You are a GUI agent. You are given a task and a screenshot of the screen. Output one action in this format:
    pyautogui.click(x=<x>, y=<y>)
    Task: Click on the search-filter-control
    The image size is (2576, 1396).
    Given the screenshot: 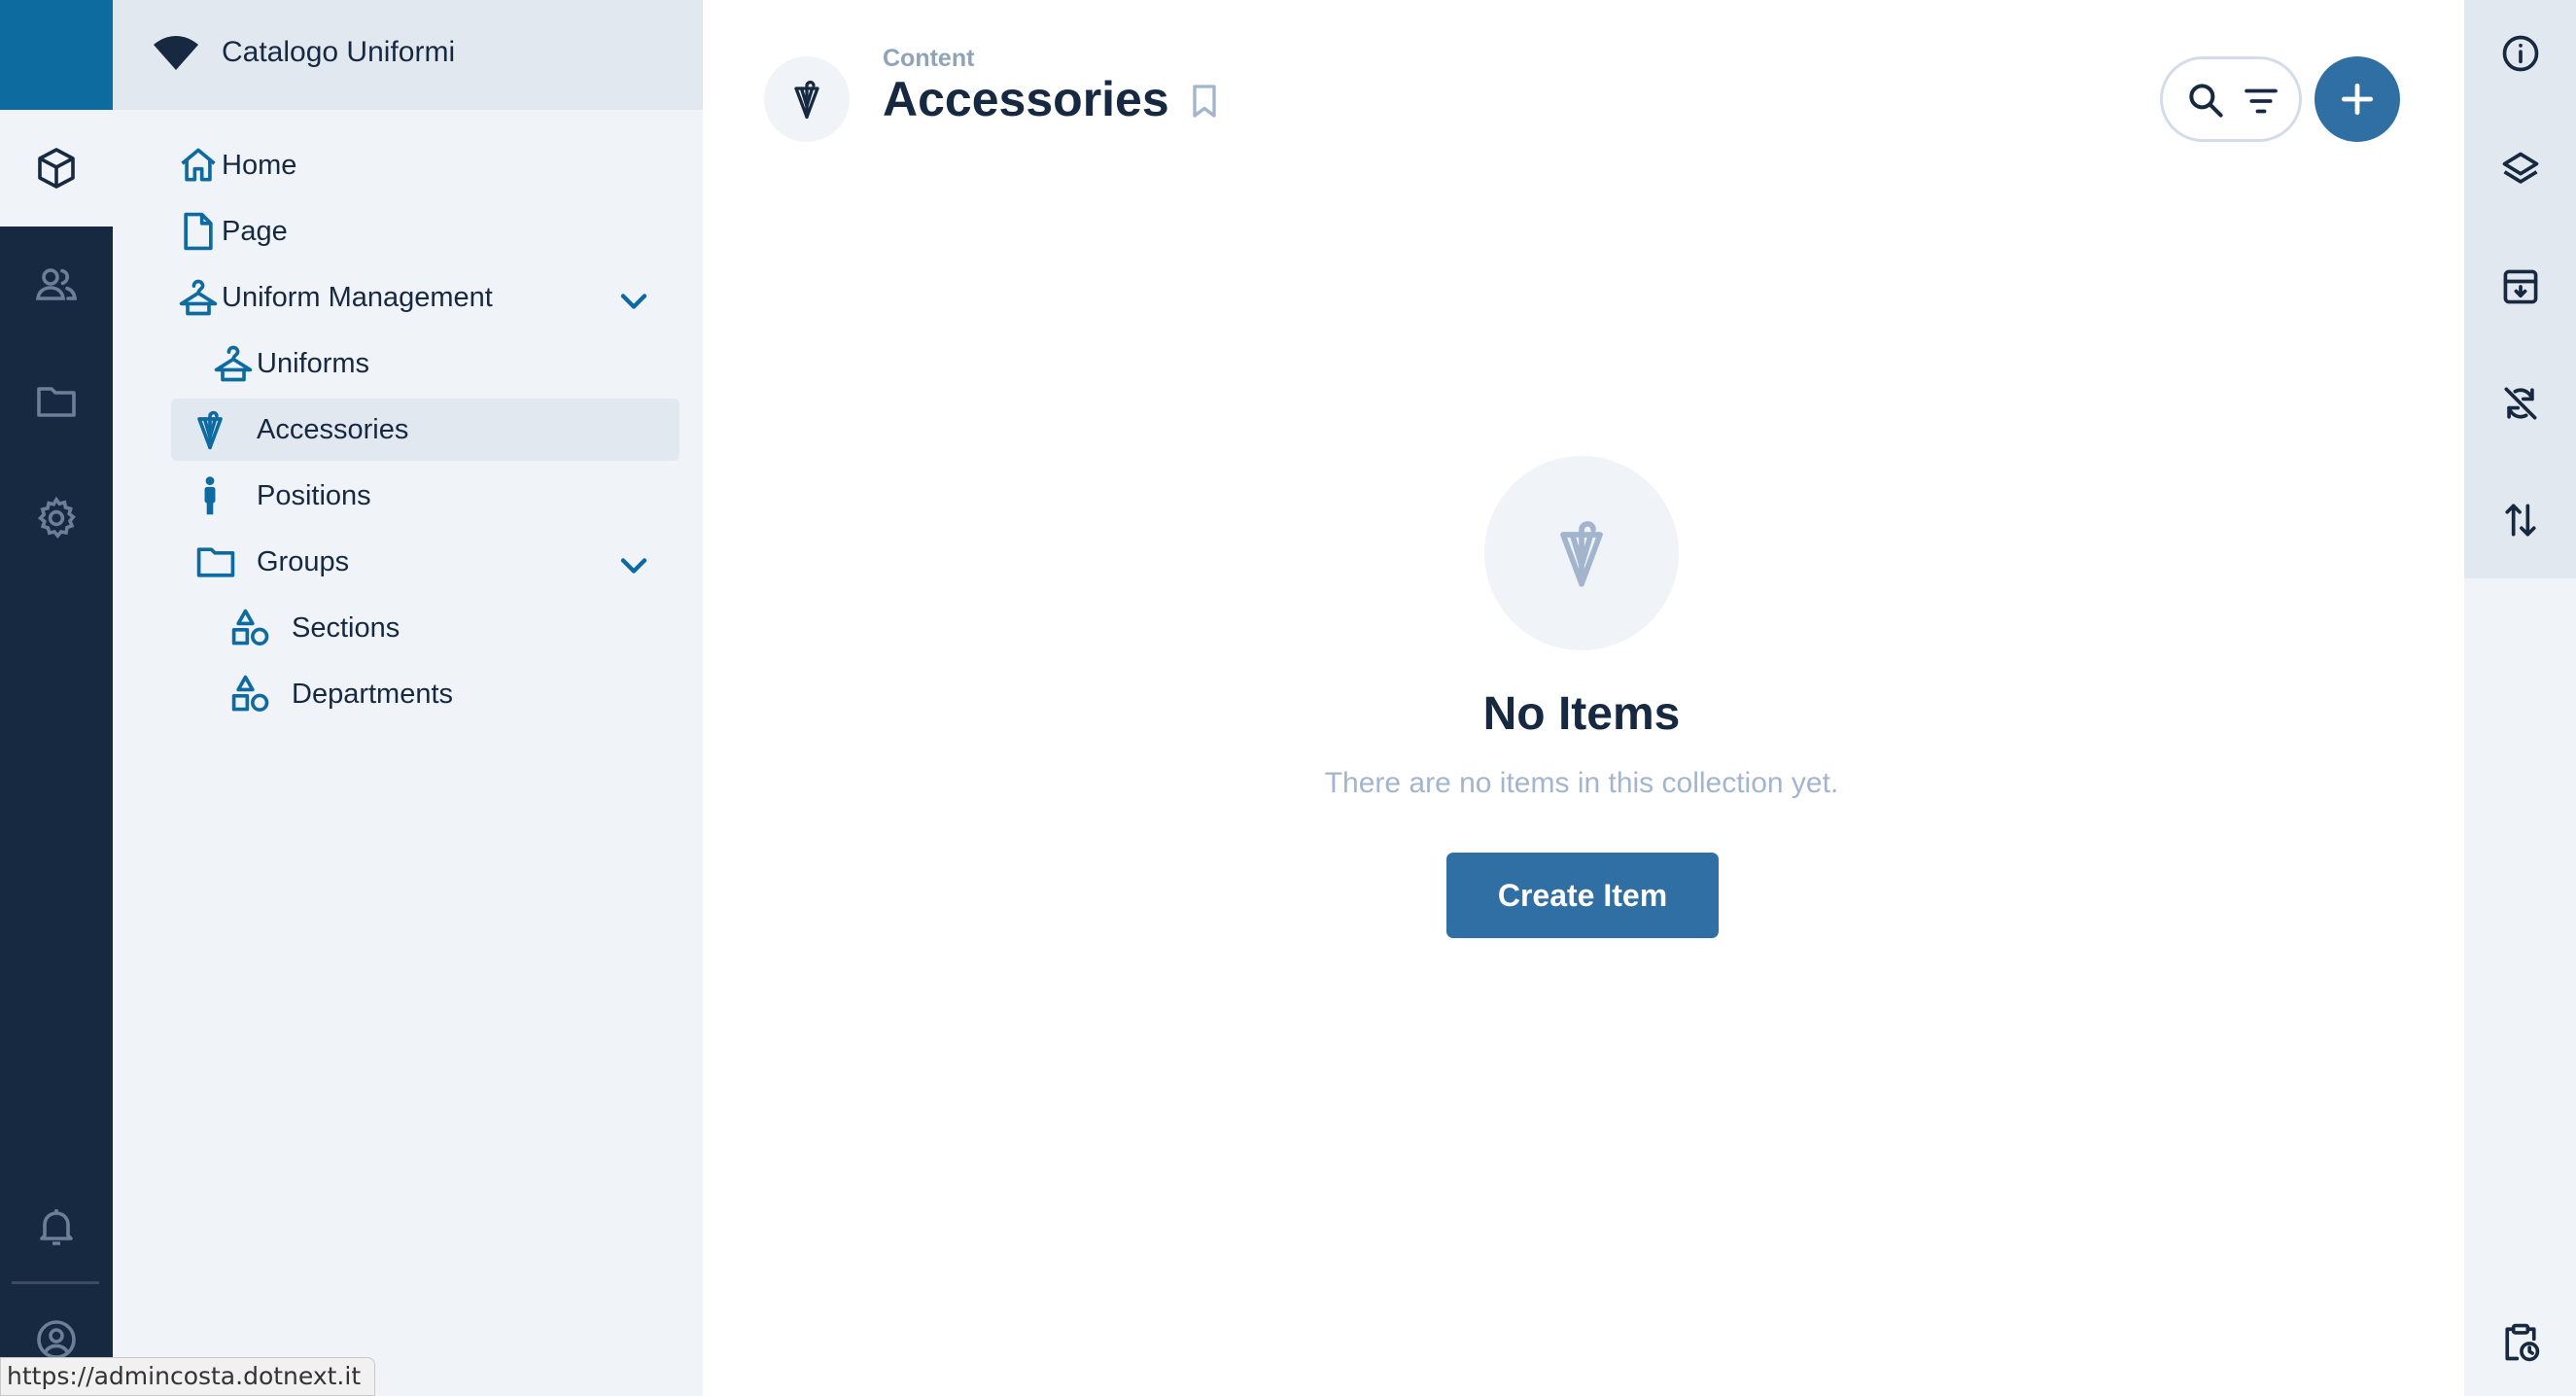 What is the action you would take?
    pyautogui.click(x=2231, y=99)
    